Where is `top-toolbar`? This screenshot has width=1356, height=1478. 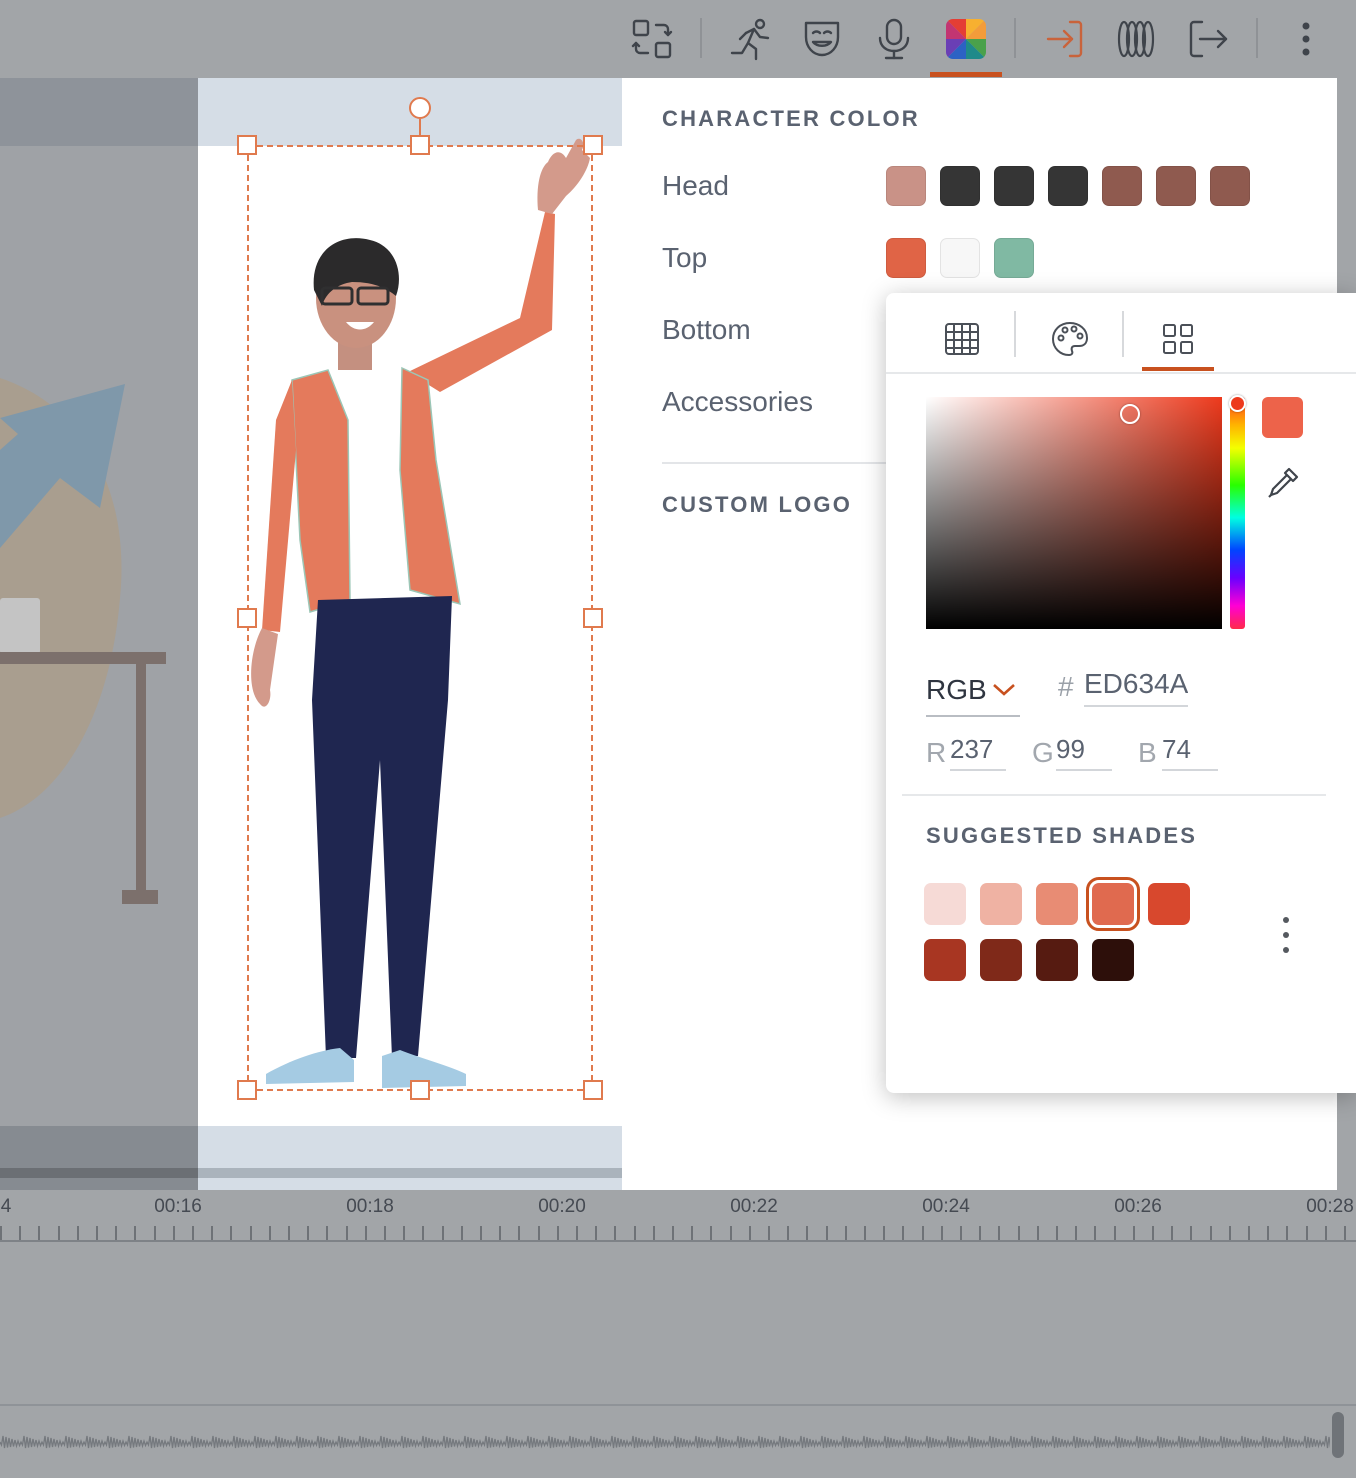 top-toolbar is located at coordinates (678, 39).